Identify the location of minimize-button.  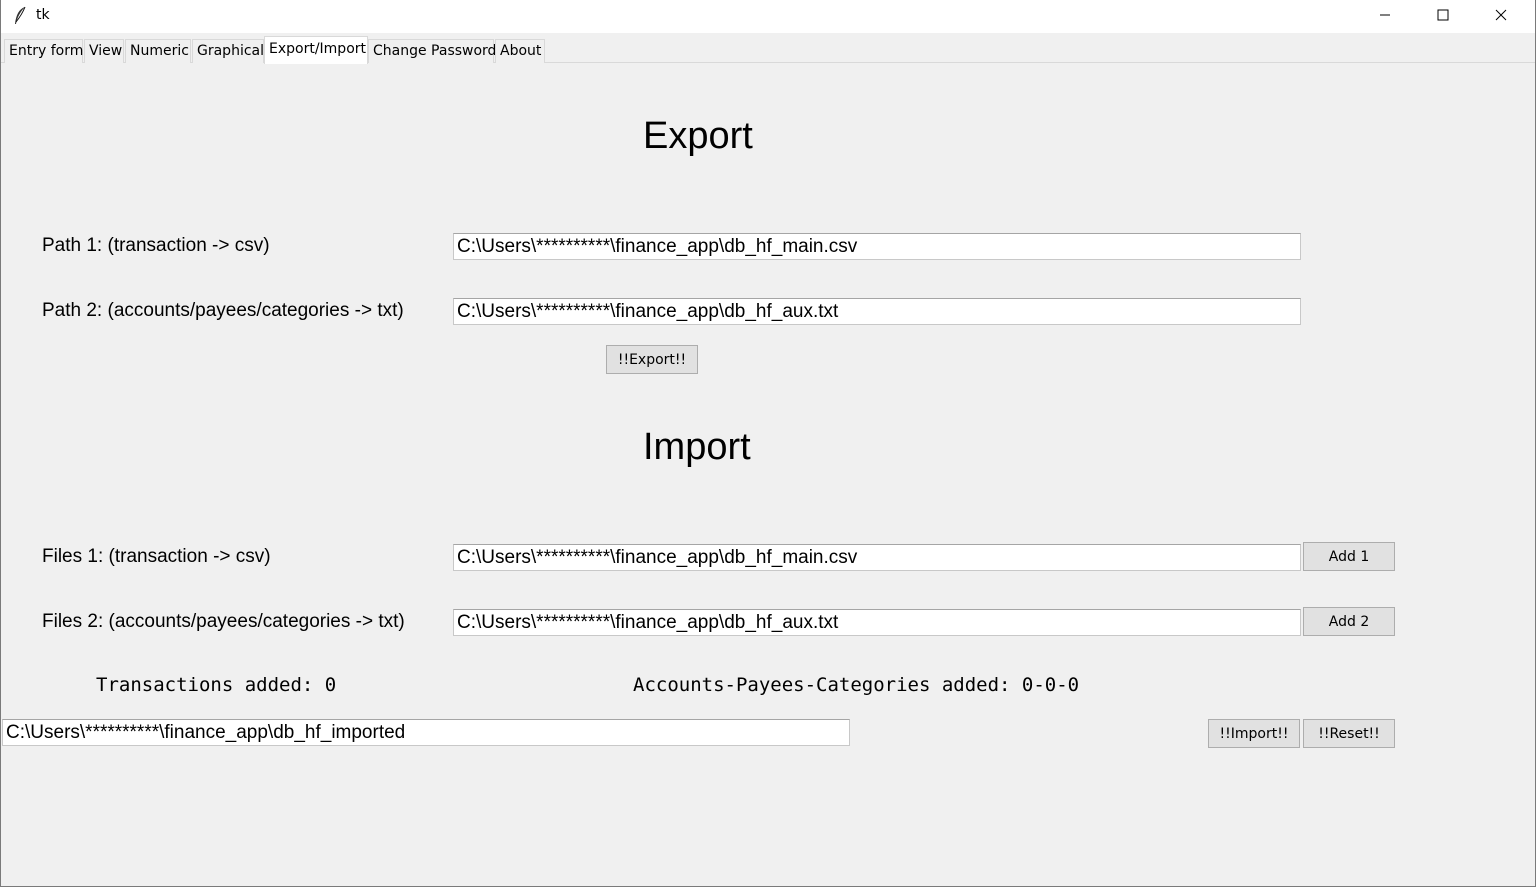
(1385, 16).